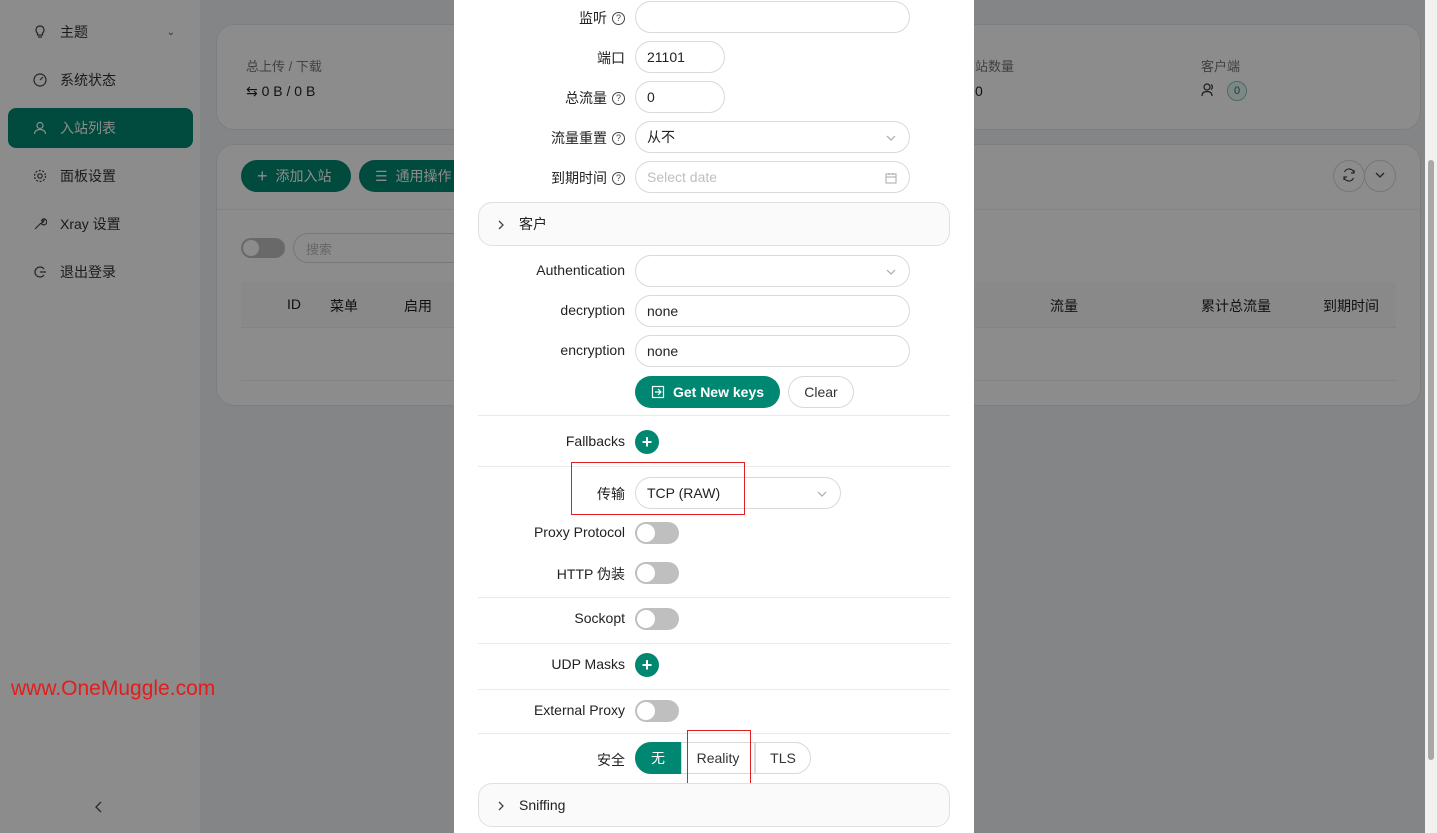 The height and width of the screenshot is (833, 1437). I want to click on clients-panel: 客户, so click(714, 224).